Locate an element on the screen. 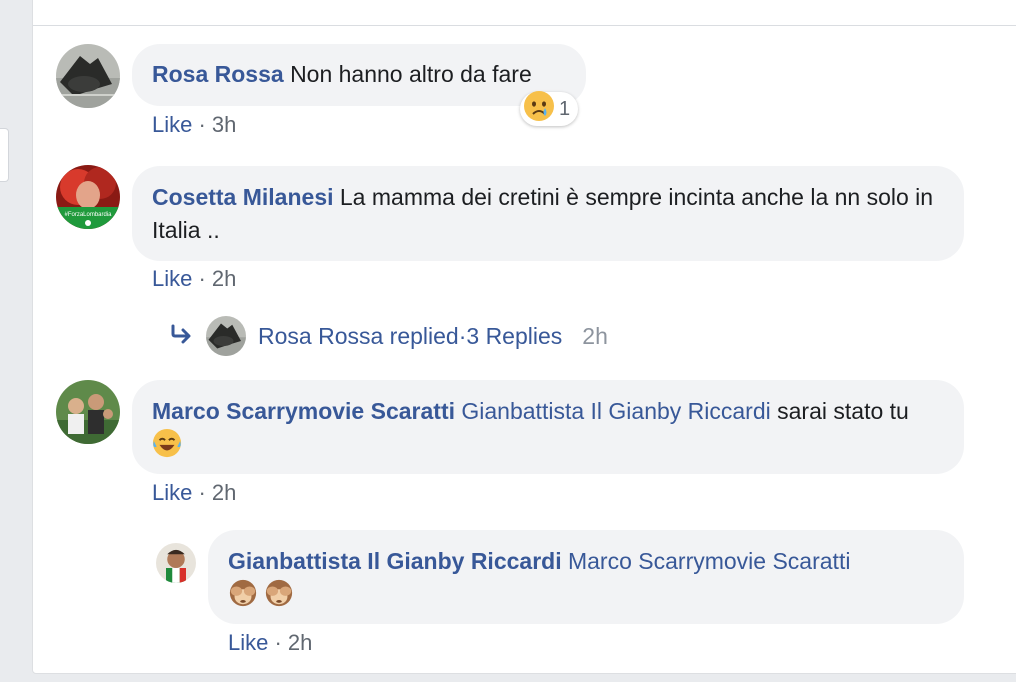 The width and height of the screenshot is (1016, 682). timestamp: 3h is located at coordinates (224, 124).